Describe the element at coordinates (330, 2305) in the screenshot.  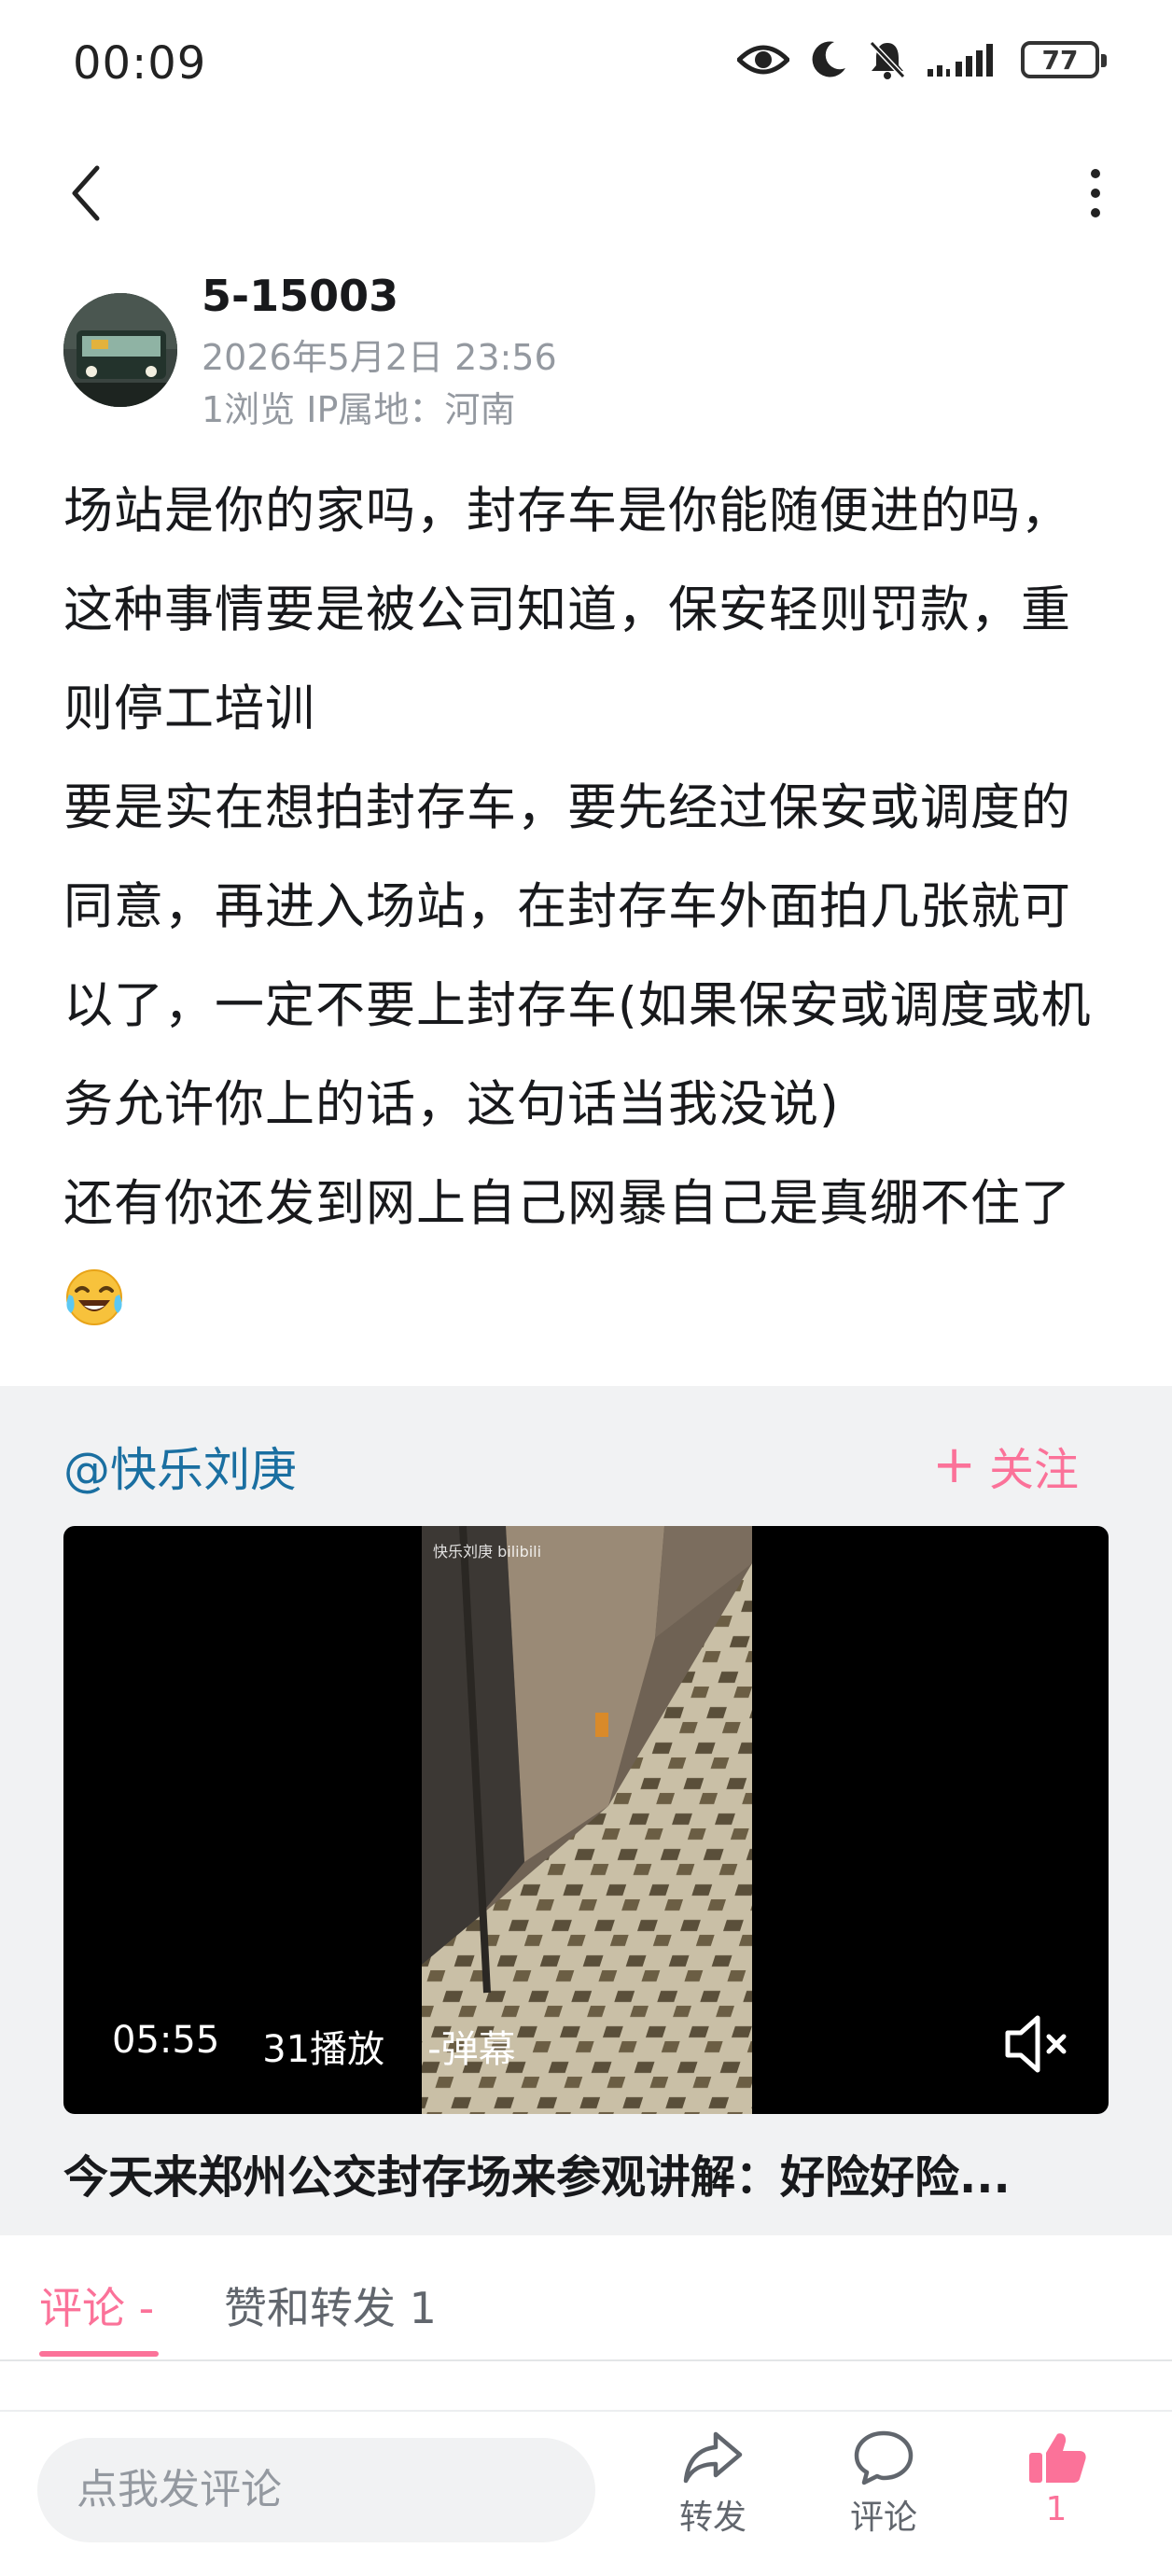
I see `tab-likes-reposts: 赞和转发 1` at that location.